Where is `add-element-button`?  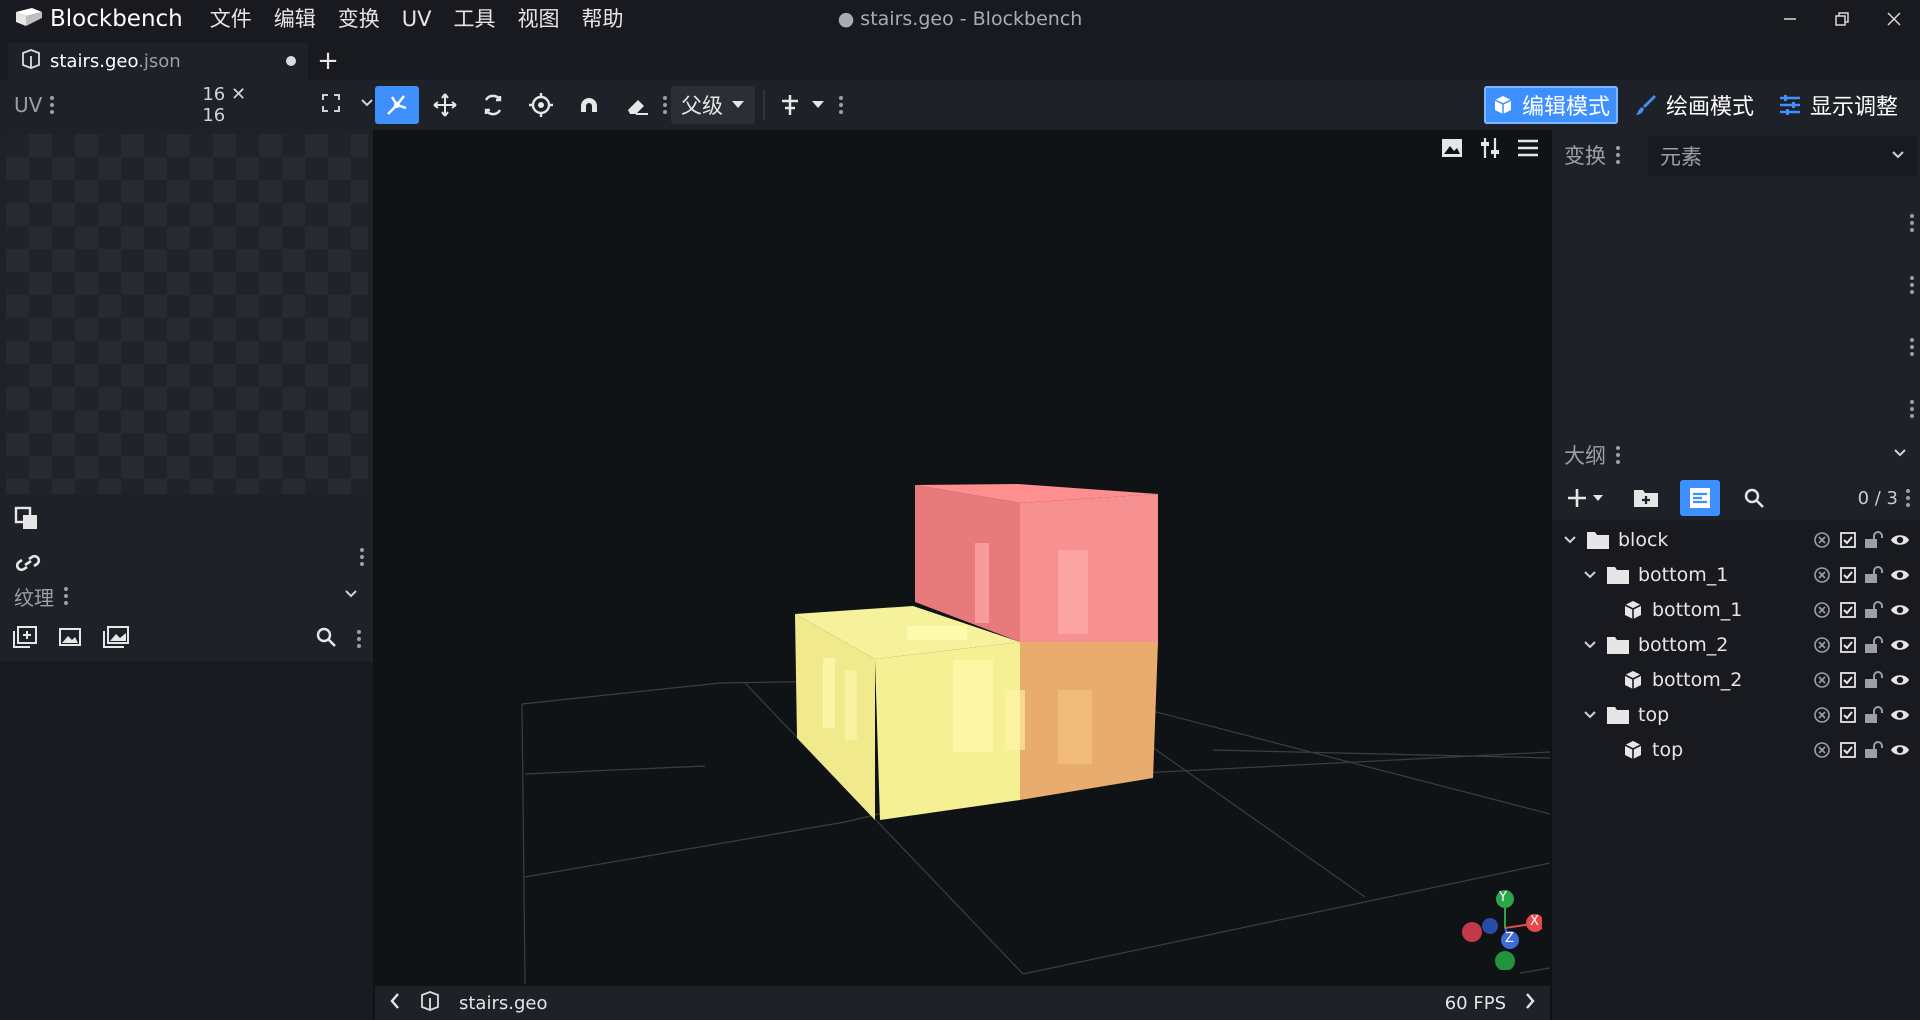 add-element-button is located at coordinates (1587, 498).